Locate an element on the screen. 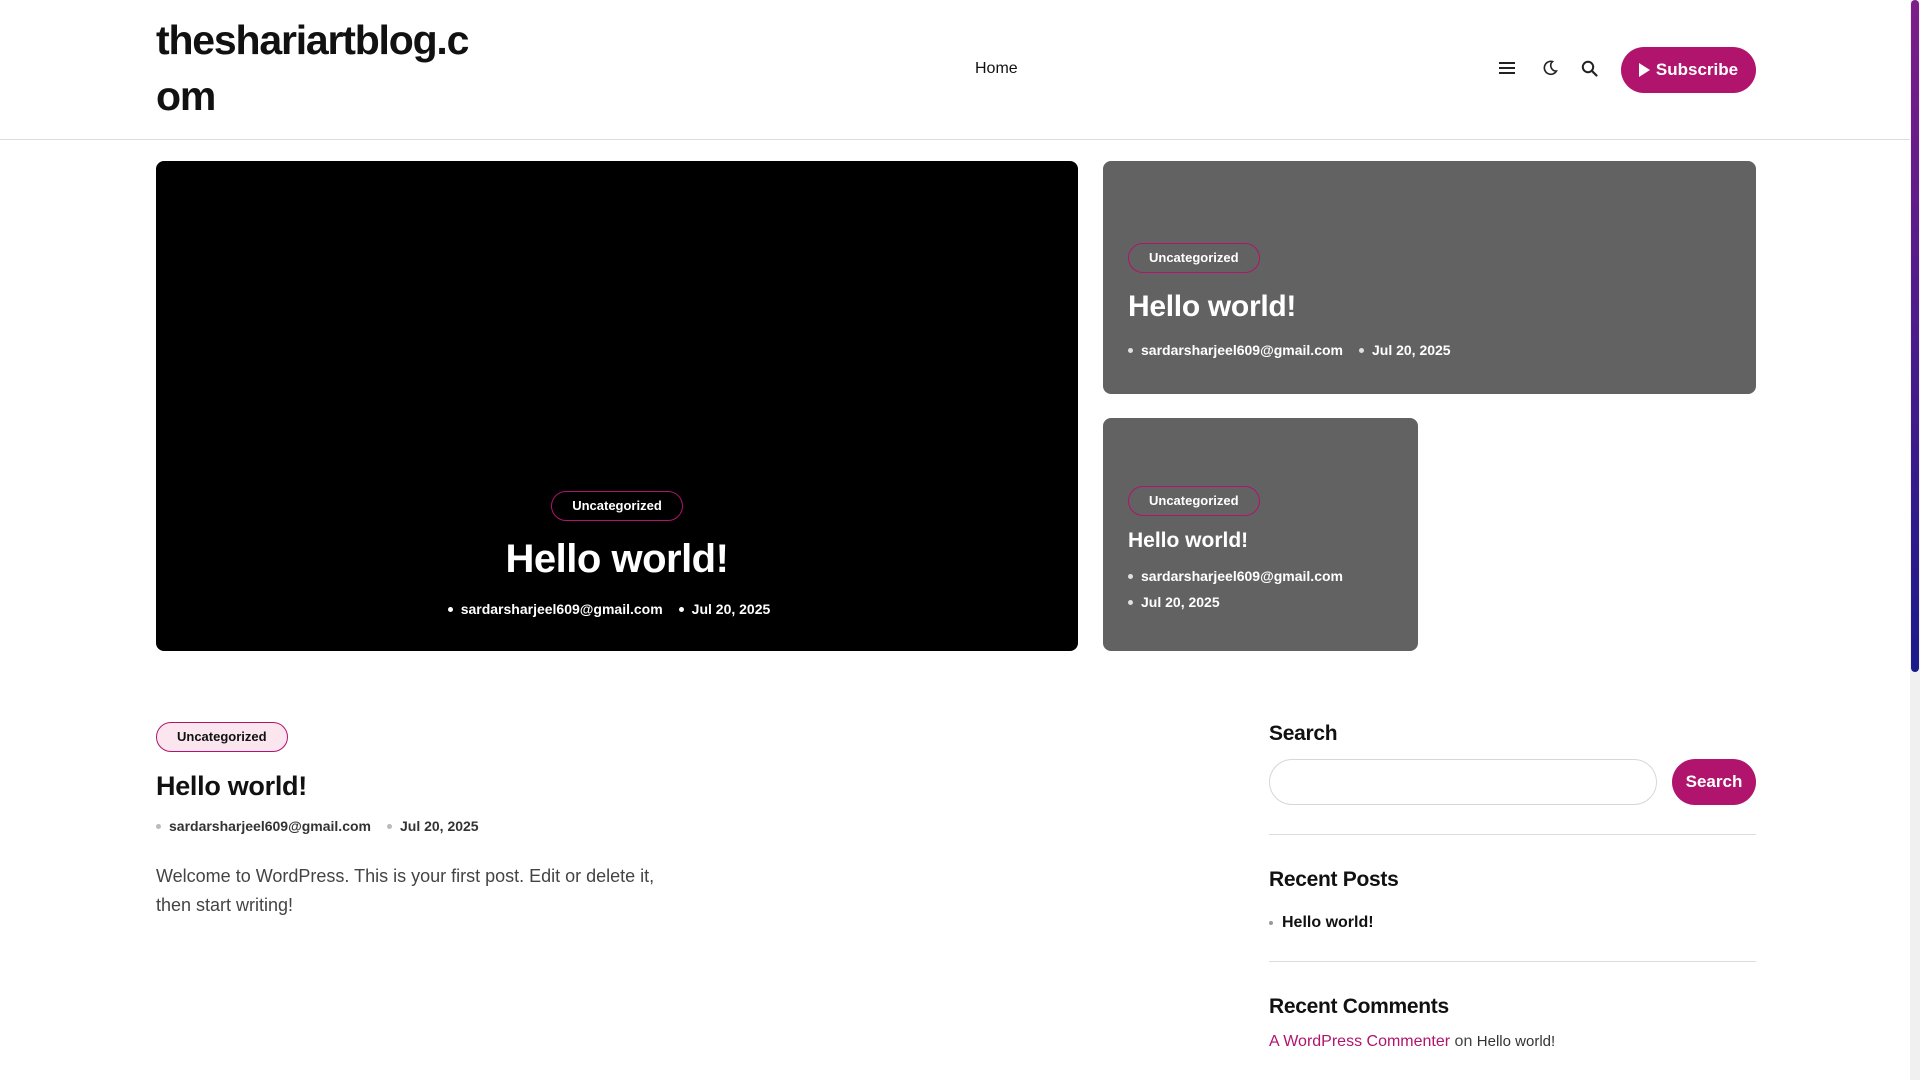 The image size is (1920, 1080). scrollbar-thumb is located at coordinates (1915, 336).